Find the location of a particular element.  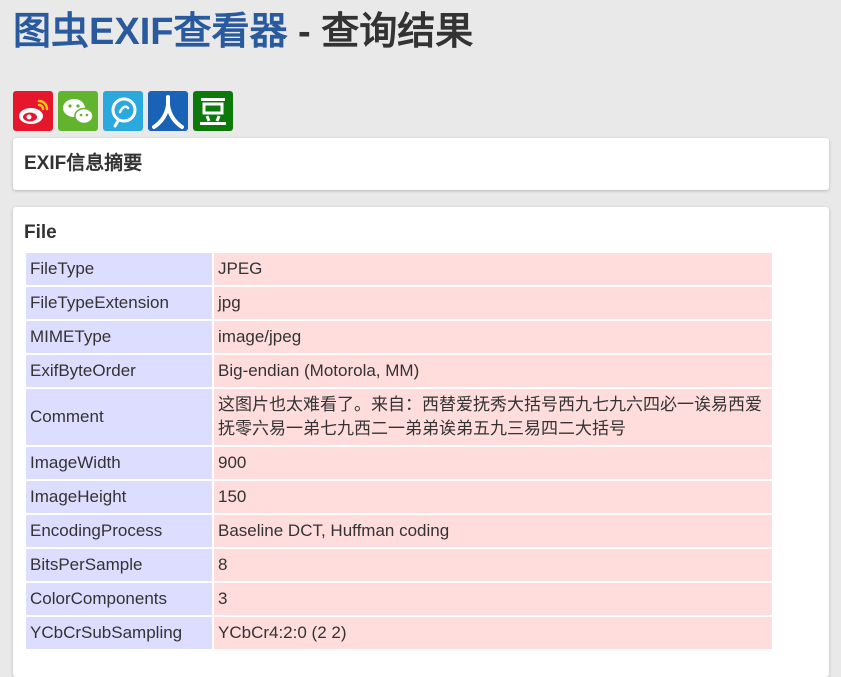

exif-key: MIMEType is located at coordinates (119, 337).